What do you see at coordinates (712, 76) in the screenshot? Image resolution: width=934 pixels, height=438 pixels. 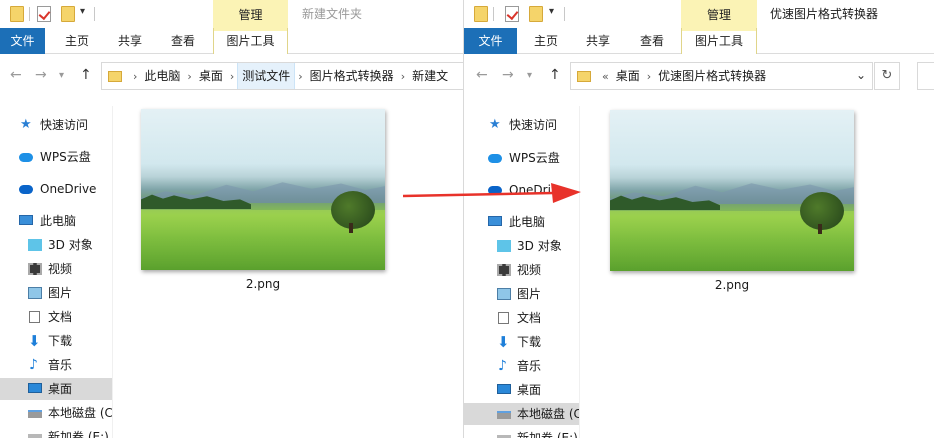 I see `breadcrumb-converter: 优速图片格式转换器` at bounding box center [712, 76].